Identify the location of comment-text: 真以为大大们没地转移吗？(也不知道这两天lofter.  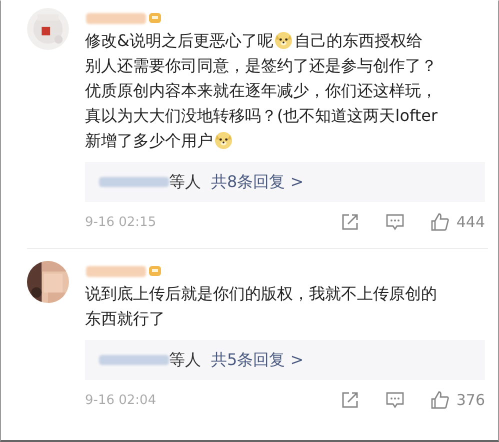
(261, 116).